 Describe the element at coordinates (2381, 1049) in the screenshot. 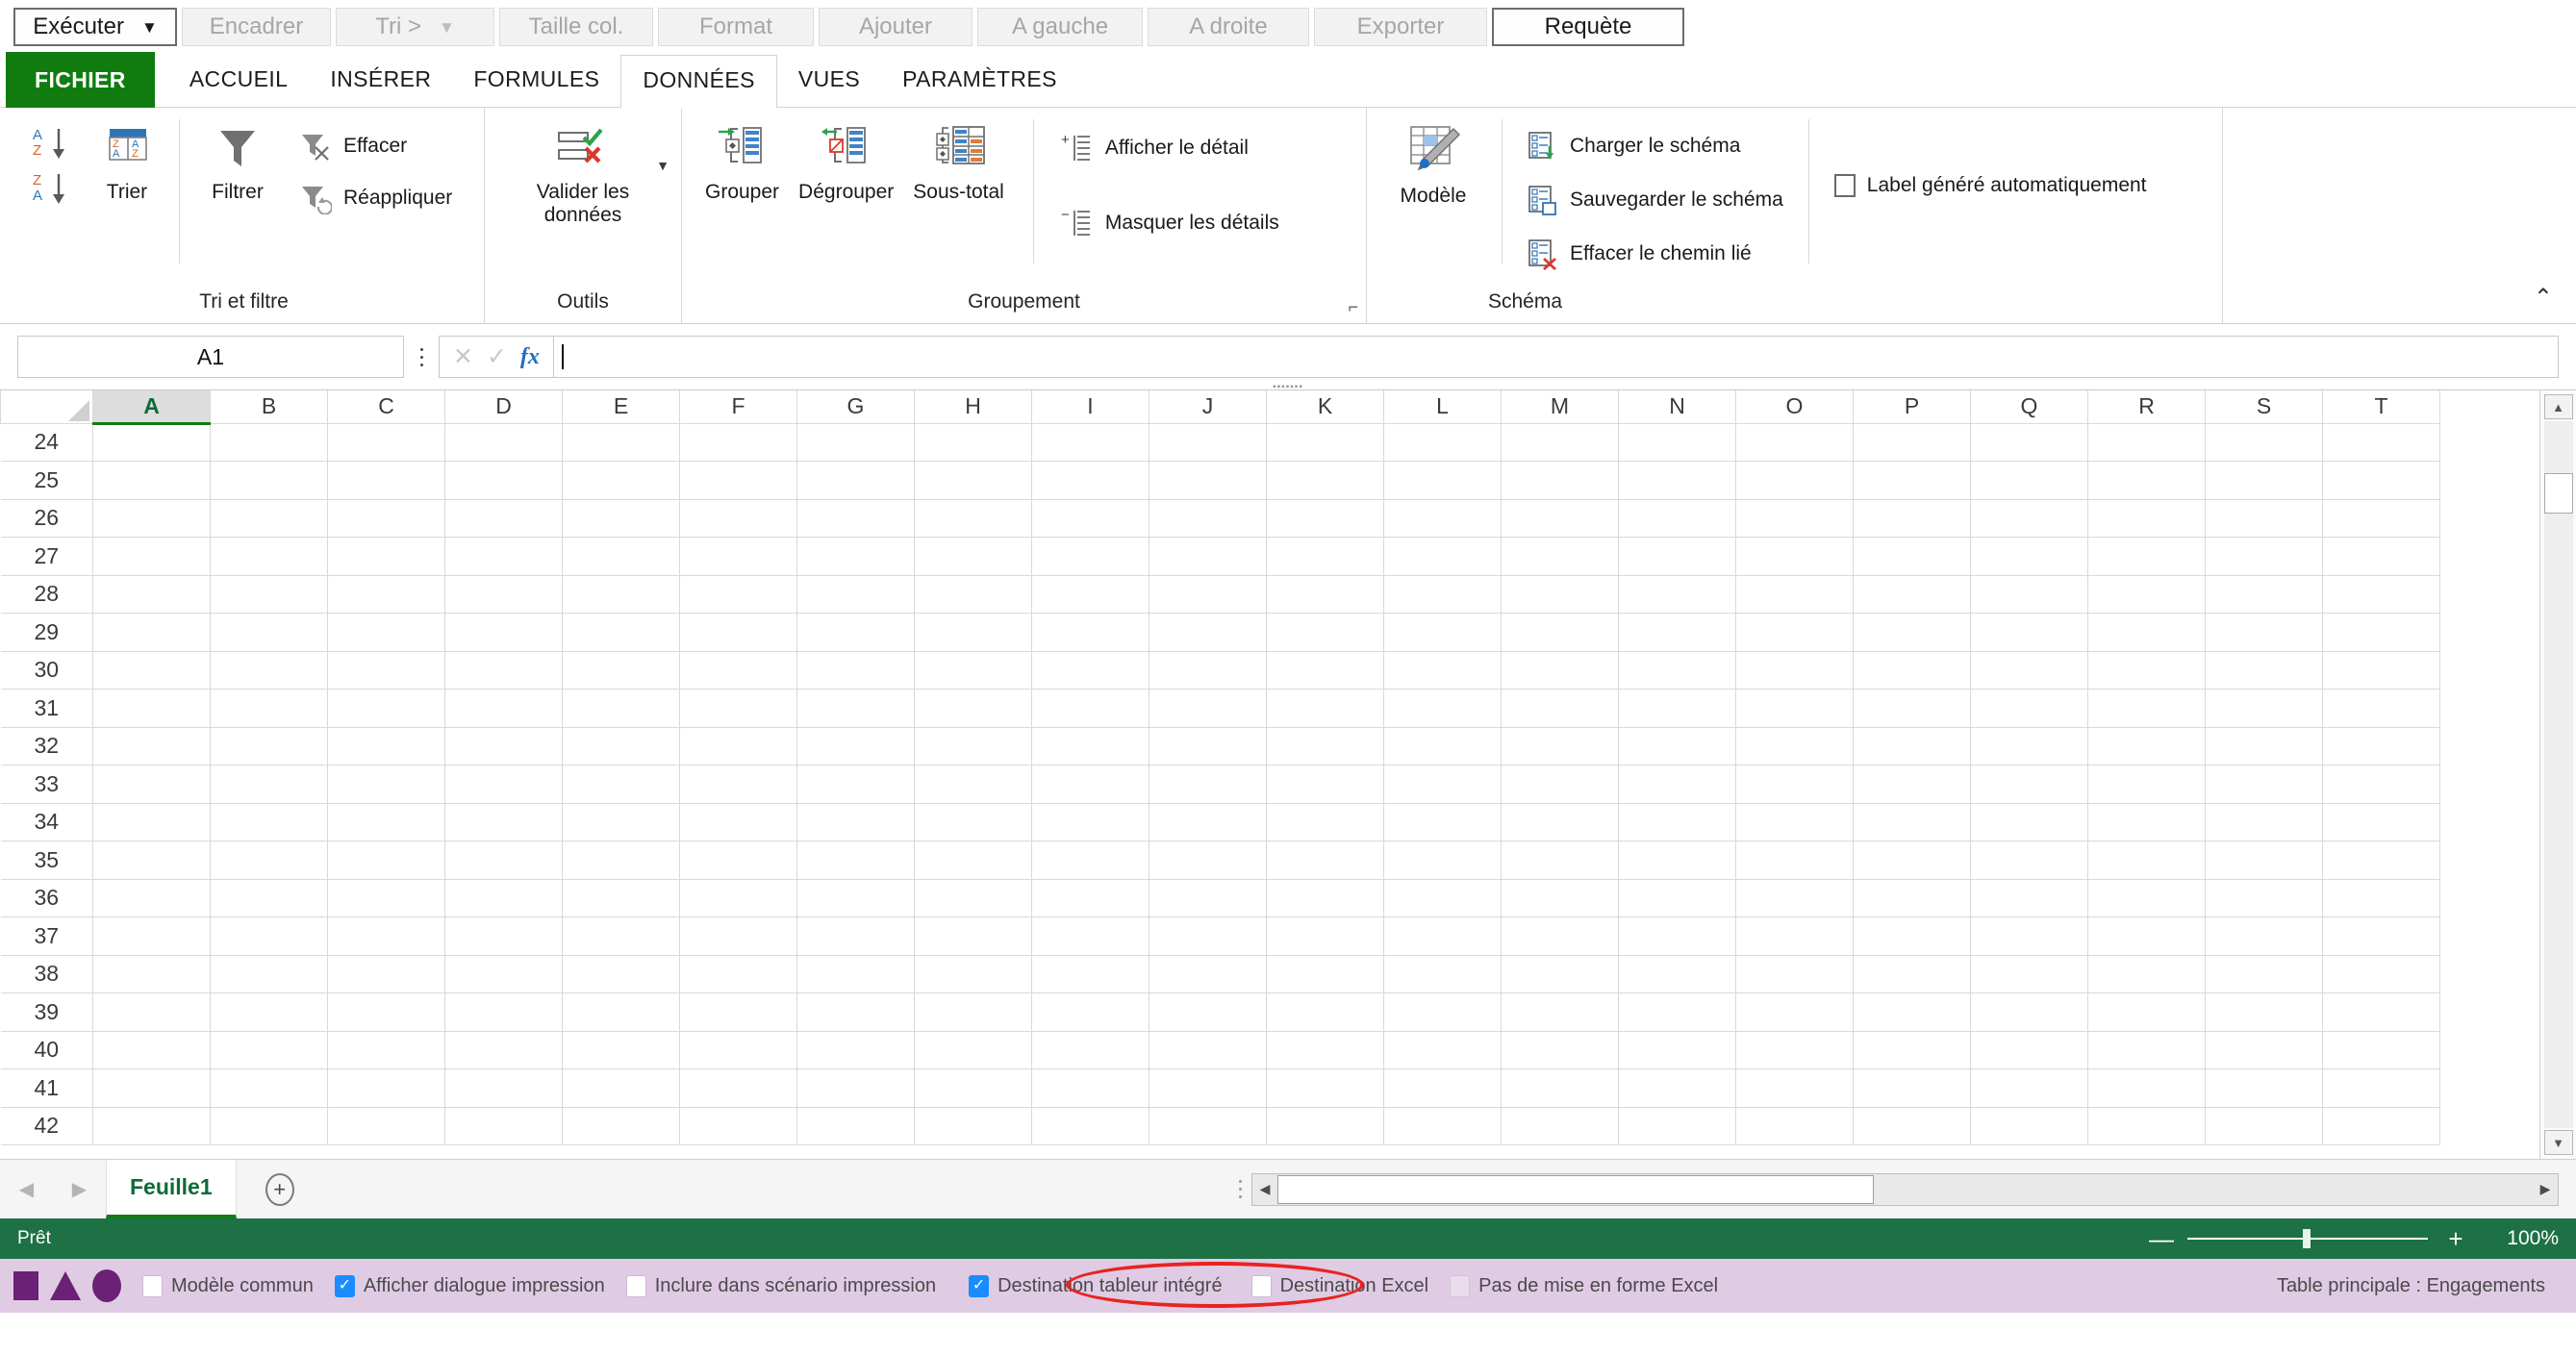

I see `cell-T40` at that location.